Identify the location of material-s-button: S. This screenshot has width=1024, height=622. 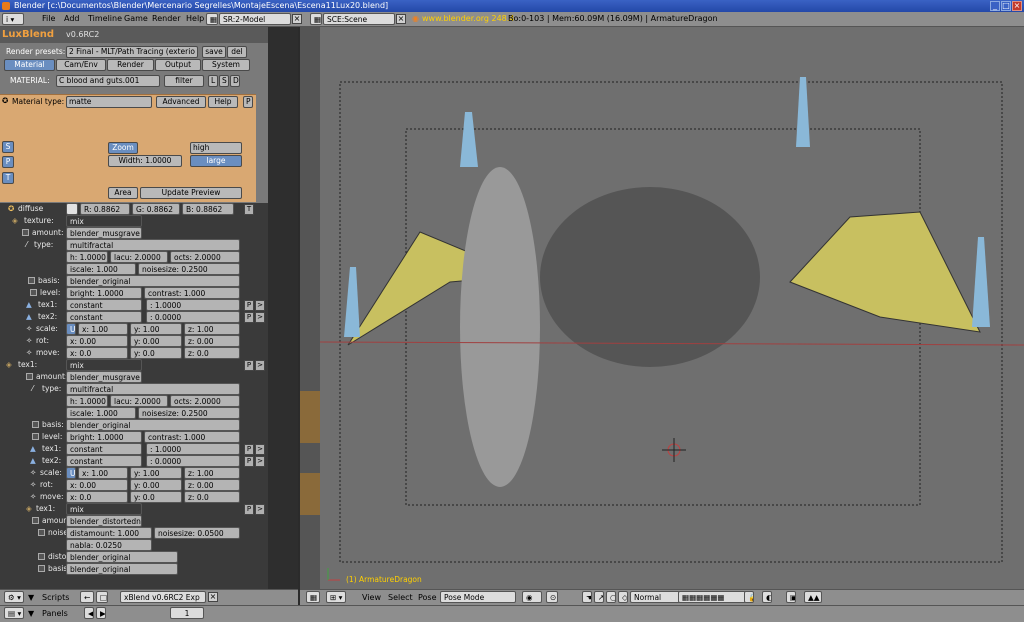
(224, 81).